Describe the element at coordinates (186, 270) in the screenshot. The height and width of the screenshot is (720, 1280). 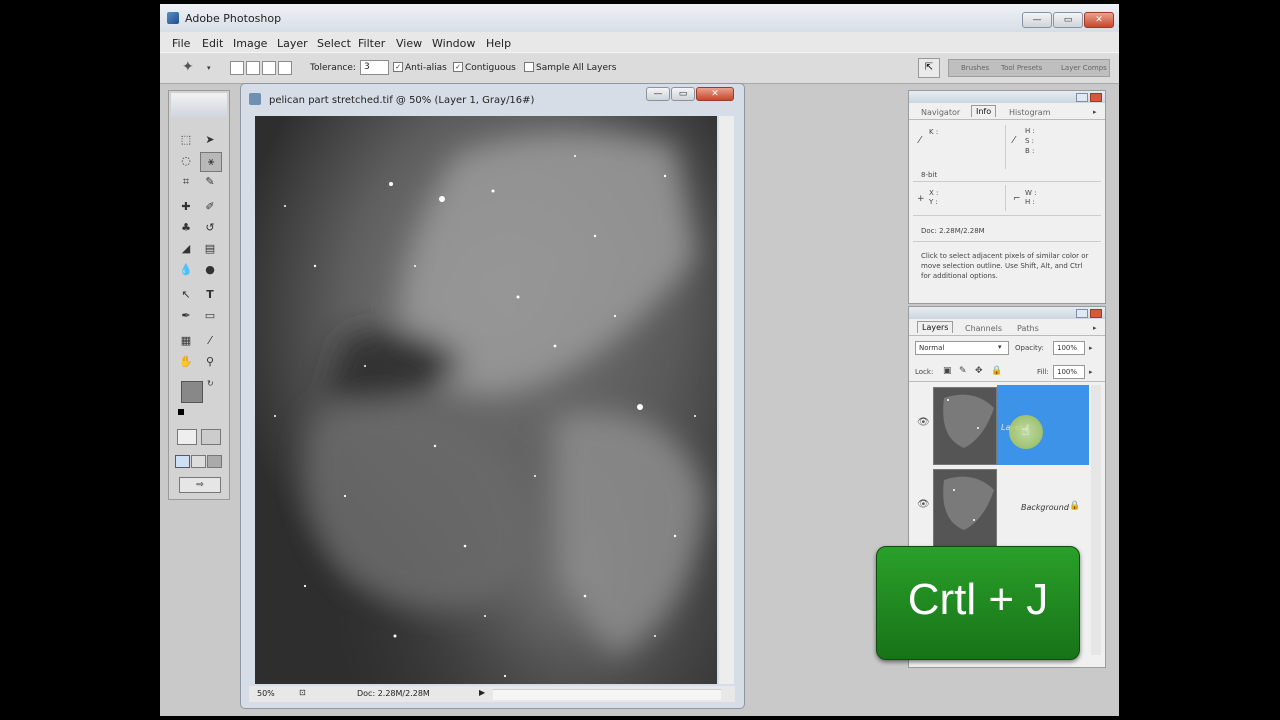
I see `blur-tool-icon: 💧` at that location.